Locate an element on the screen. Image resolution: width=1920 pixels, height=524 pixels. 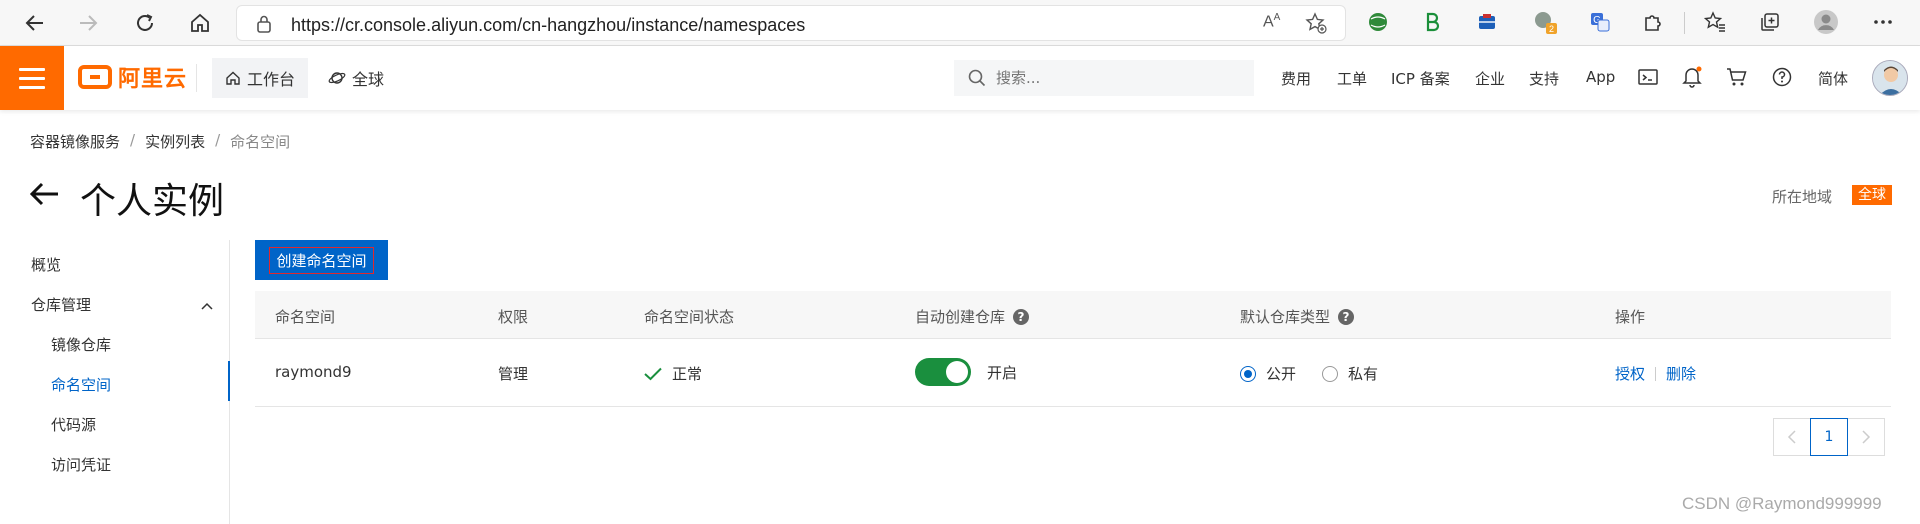
next-page-button is located at coordinates (1866, 437).